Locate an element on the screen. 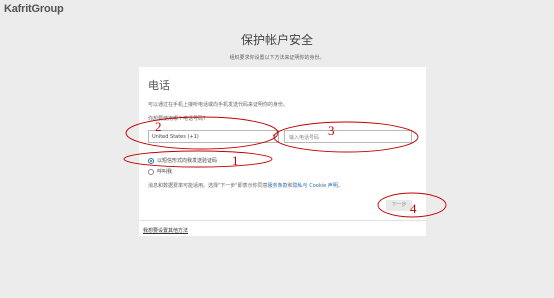  annotation-number-1: 1 is located at coordinates (235, 160).